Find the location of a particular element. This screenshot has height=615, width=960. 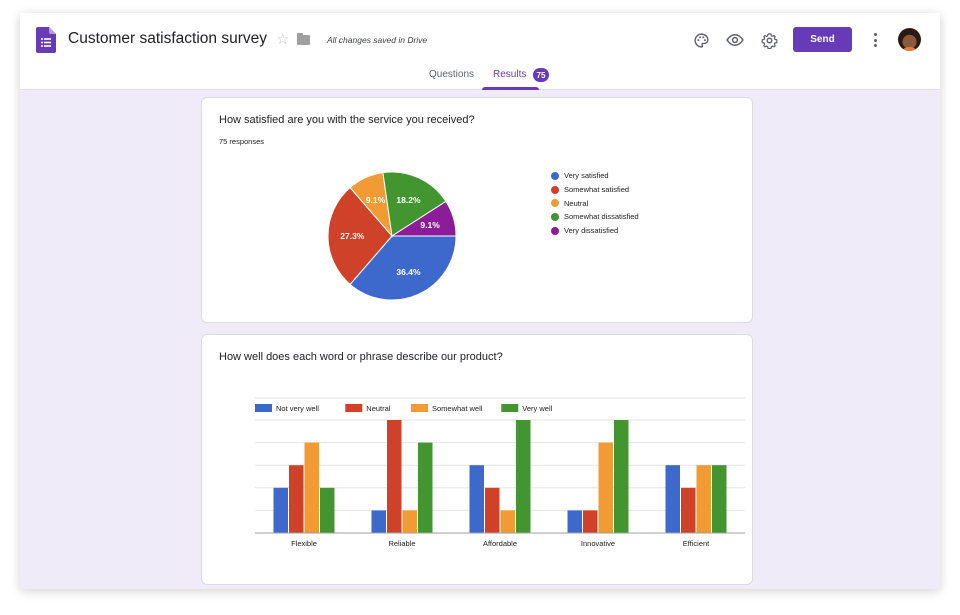

x-tick-label: Flexible is located at coordinates (304, 543).